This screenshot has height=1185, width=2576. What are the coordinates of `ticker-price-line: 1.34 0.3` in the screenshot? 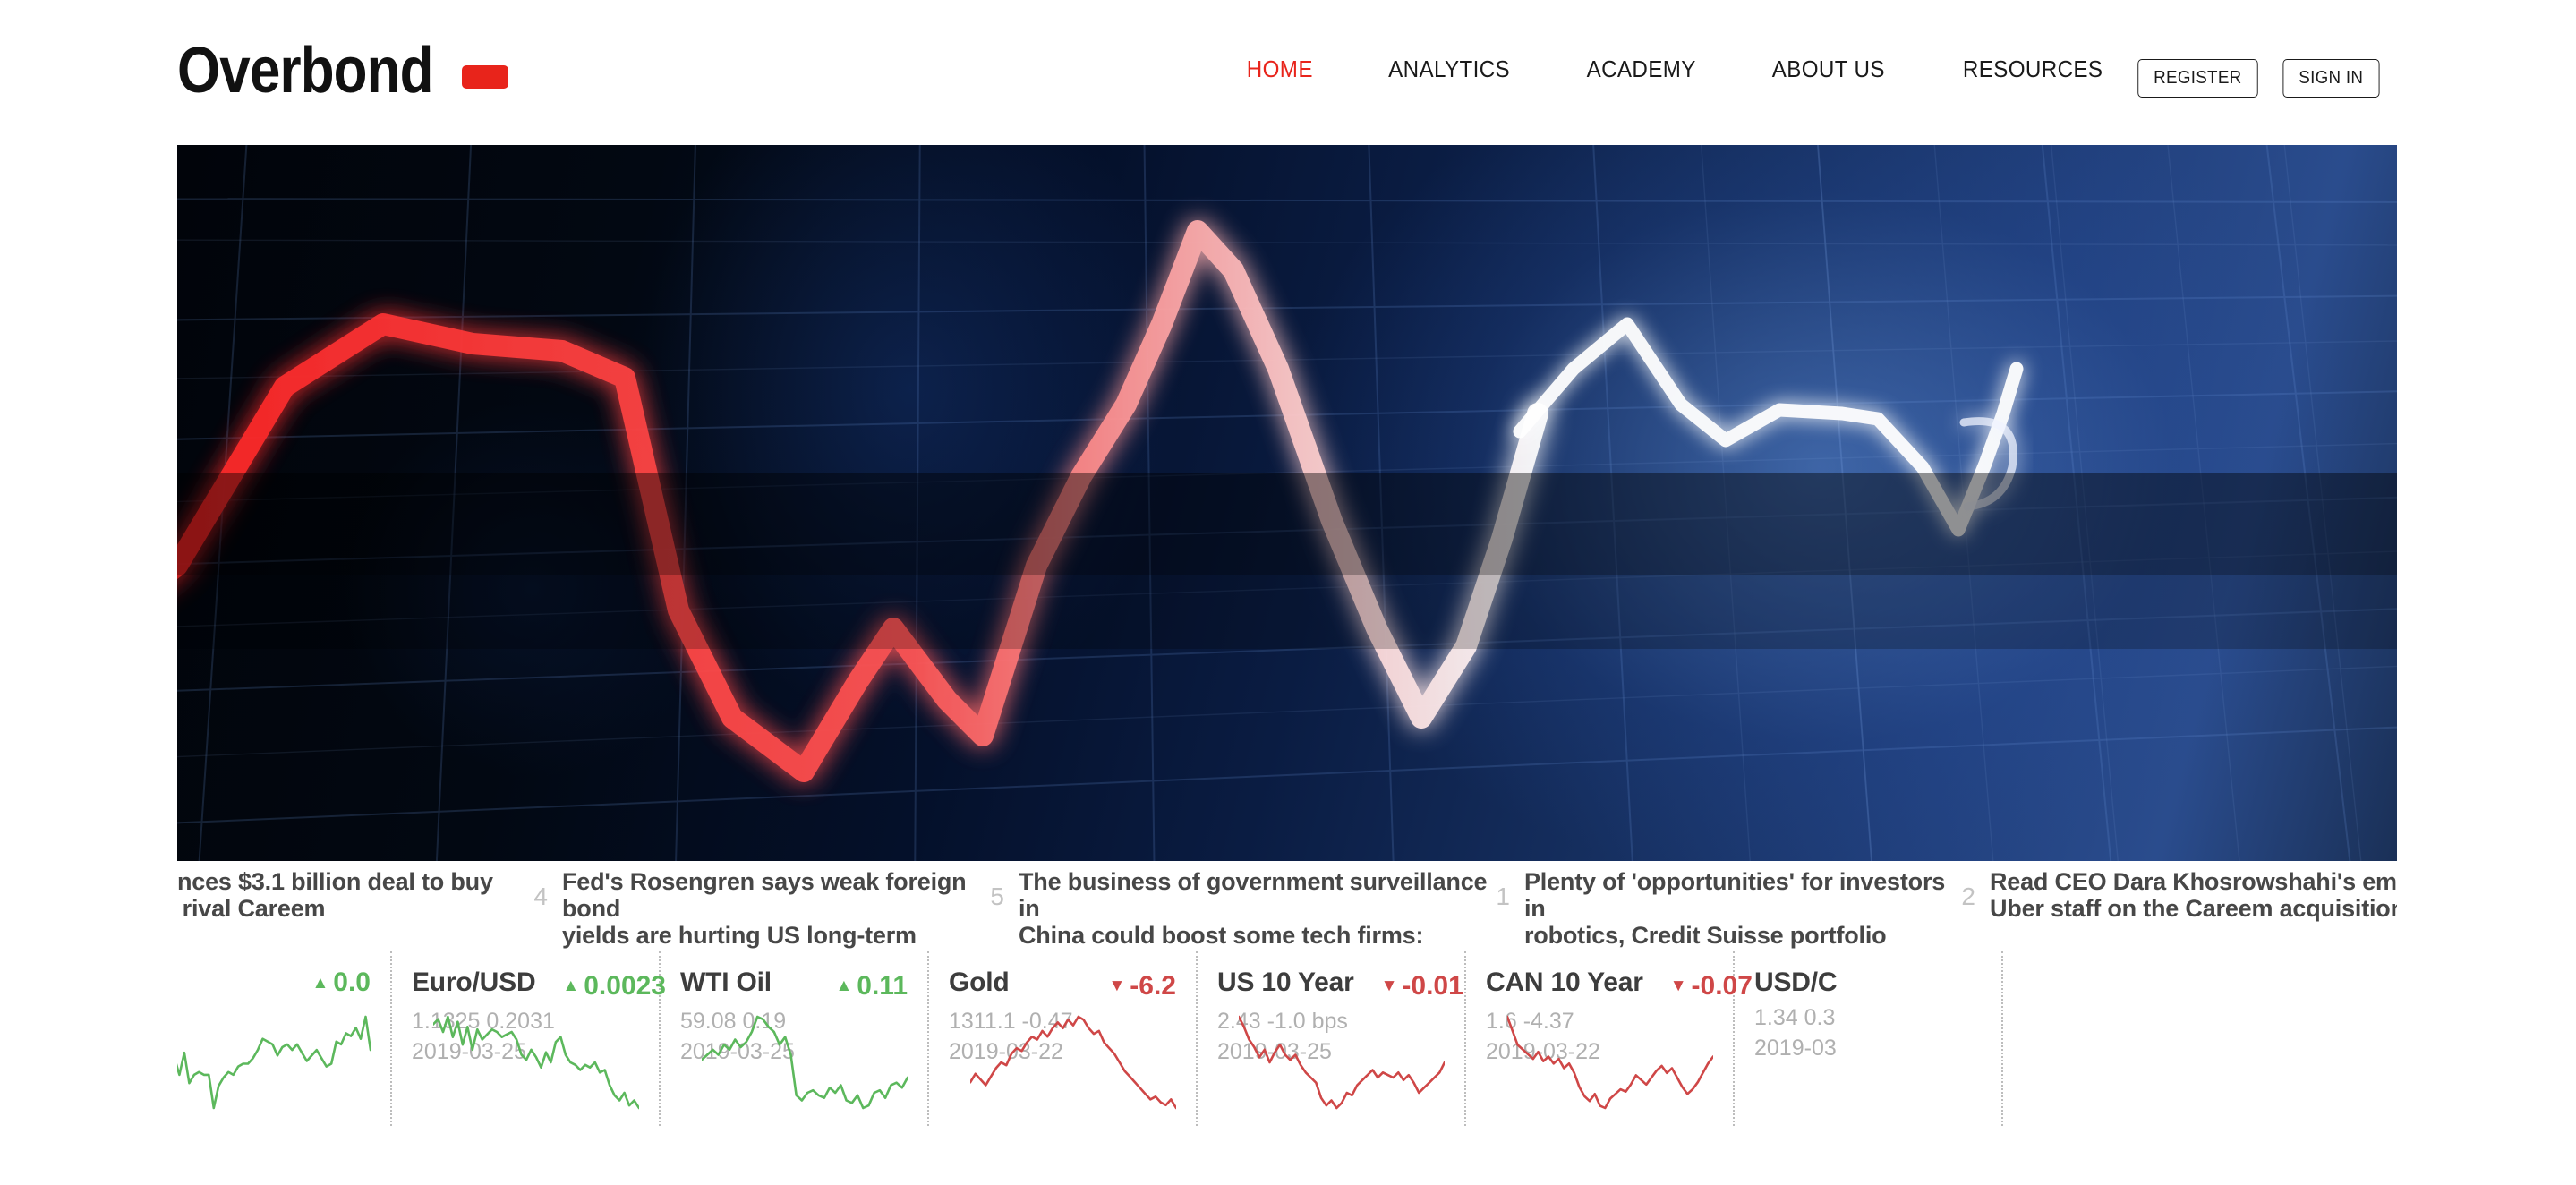 It's located at (1795, 1018).